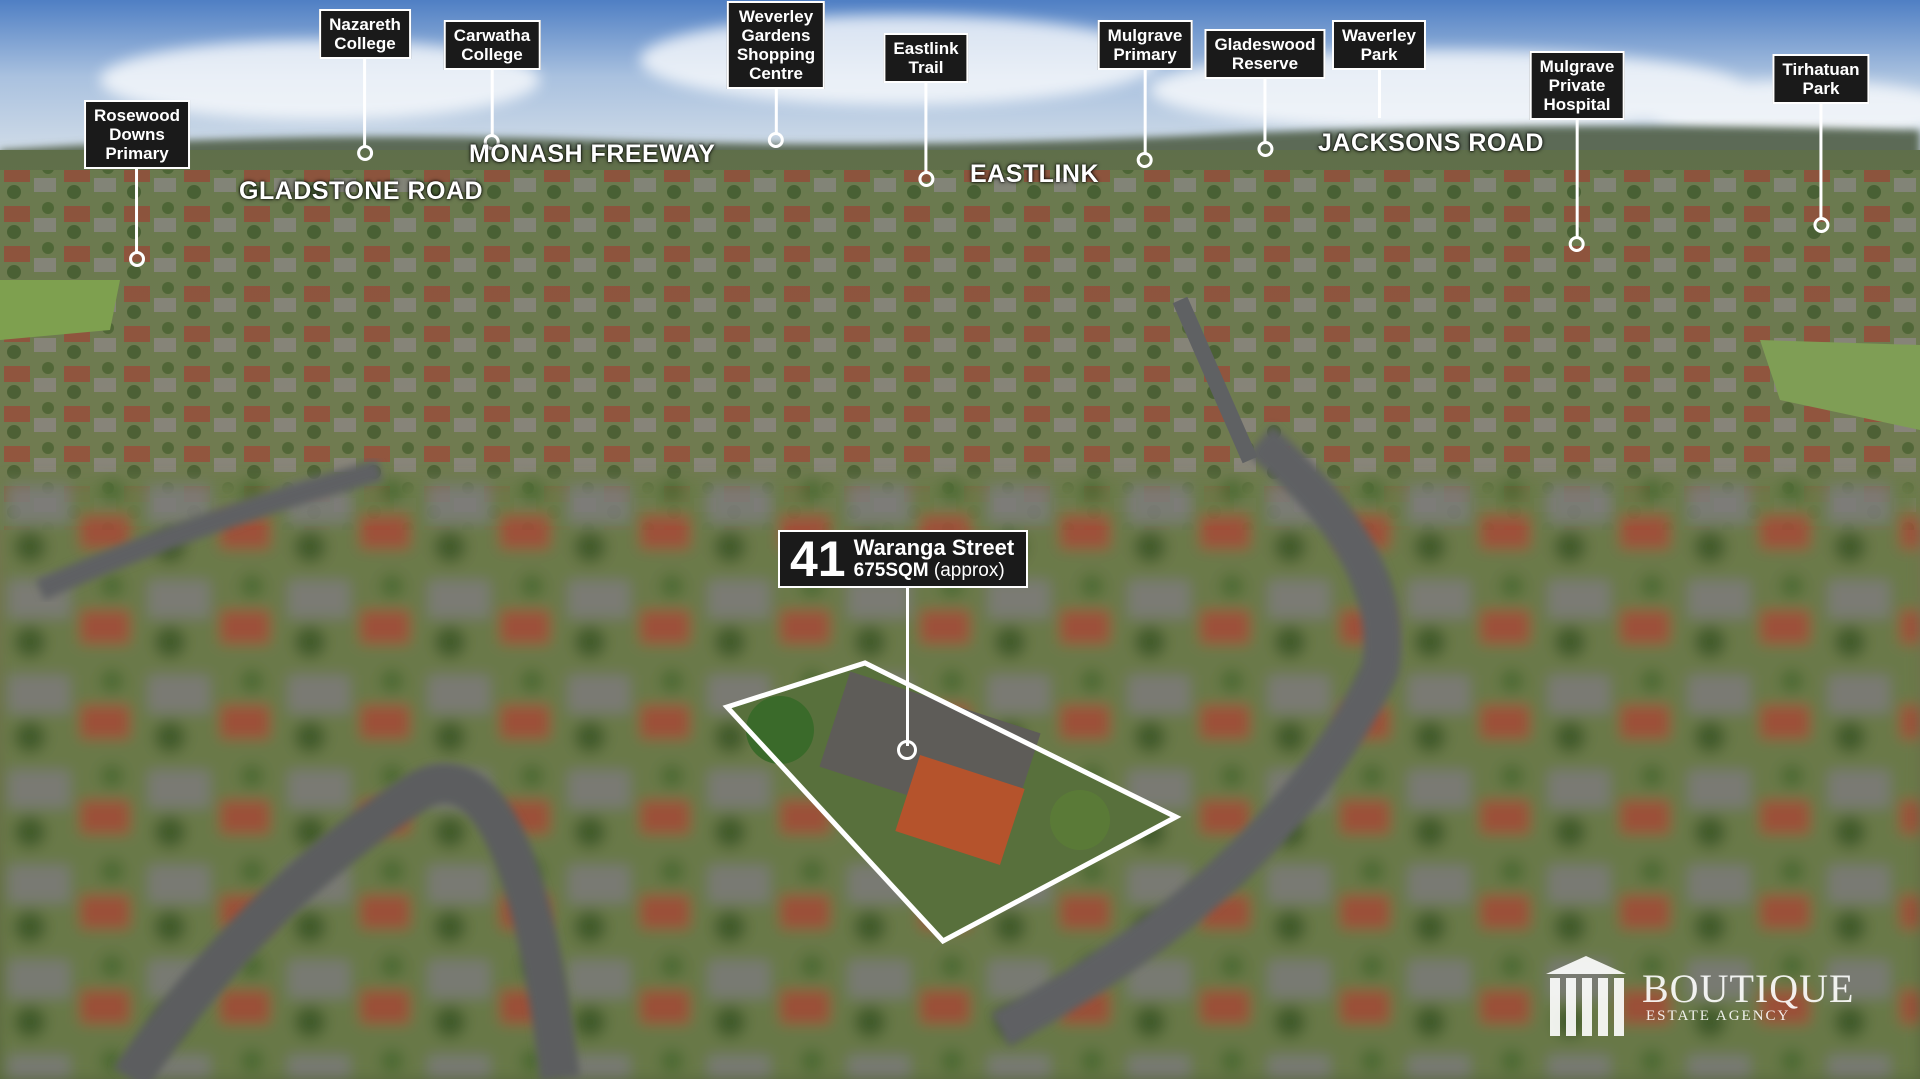 The width and height of the screenshot is (1920, 1079). I want to click on poi-pin-carwatha: Carwatha College, so click(492, 85).